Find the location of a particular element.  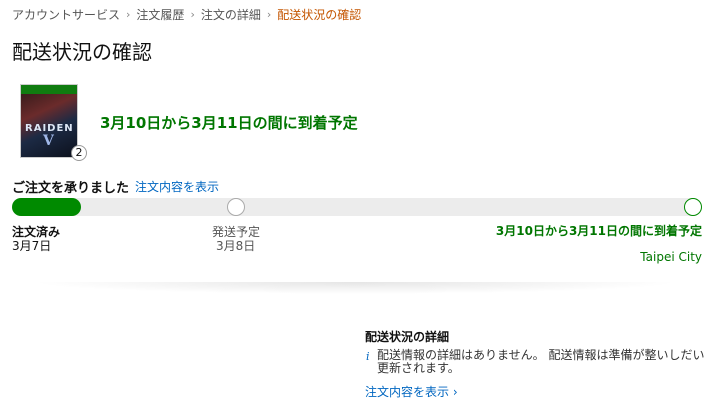

cover-numeral: V is located at coordinates (48, 141).